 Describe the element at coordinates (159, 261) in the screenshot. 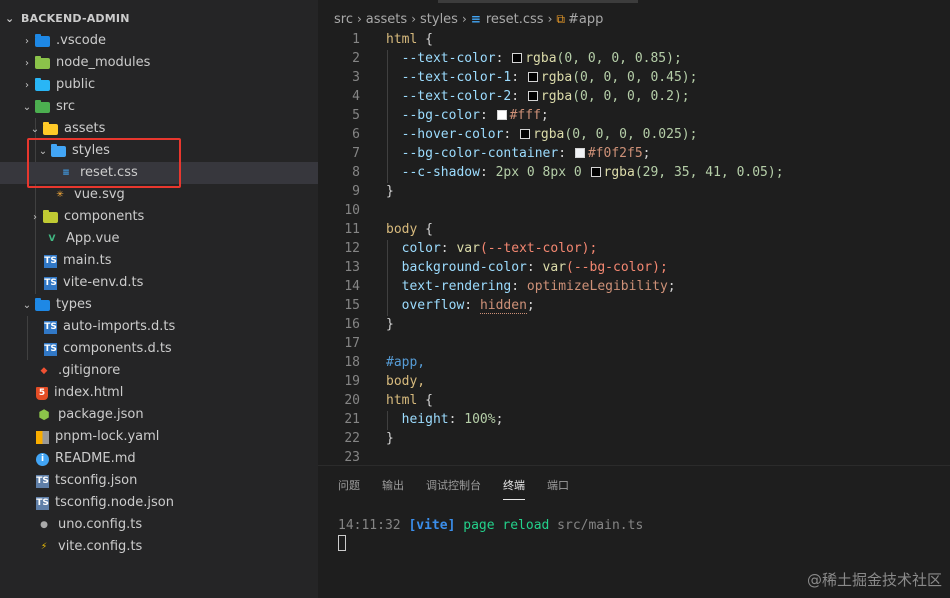

I see `tree-item-main-ts: TS main.ts` at that location.